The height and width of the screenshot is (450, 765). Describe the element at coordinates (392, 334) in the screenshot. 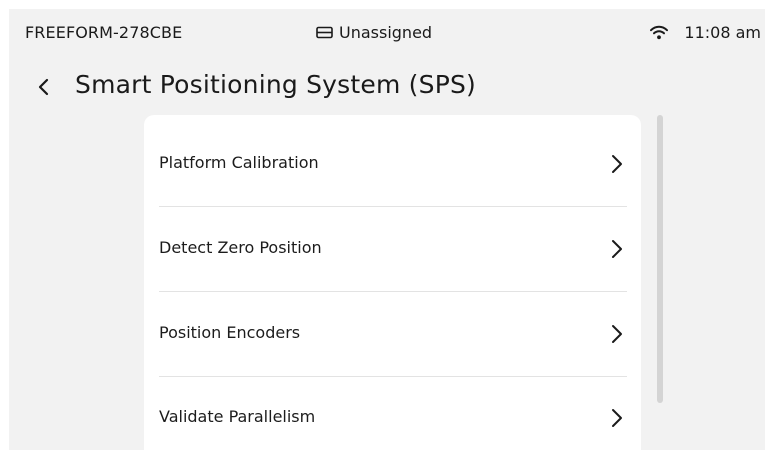

I see `menu-item-position-encoders: Position Encoders` at that location.